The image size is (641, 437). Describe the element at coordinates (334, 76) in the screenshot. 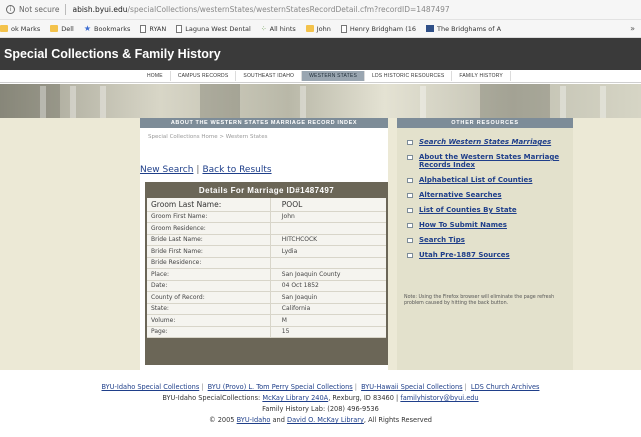

I see `nav-western-states: WESTERN STATES` at that location.